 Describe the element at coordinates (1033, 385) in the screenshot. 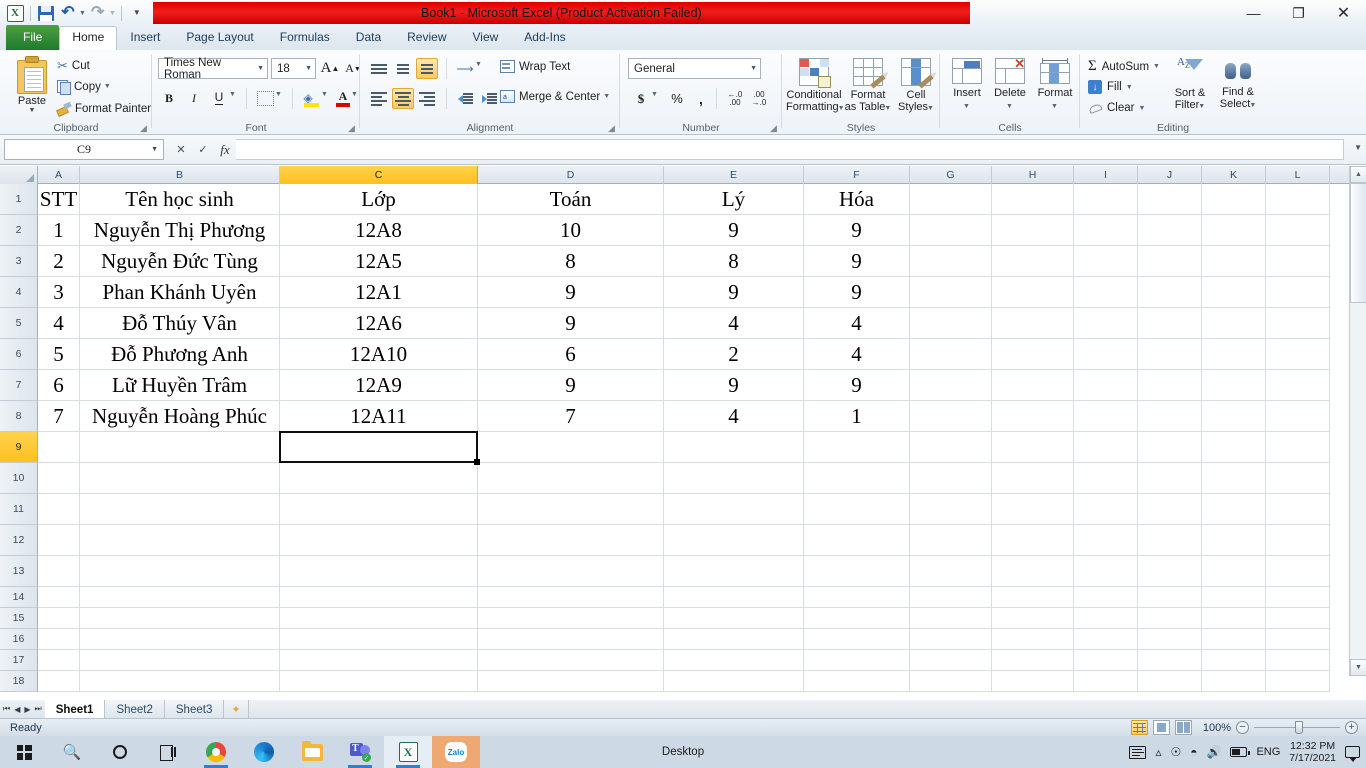

I see `cell-H7` at that location.